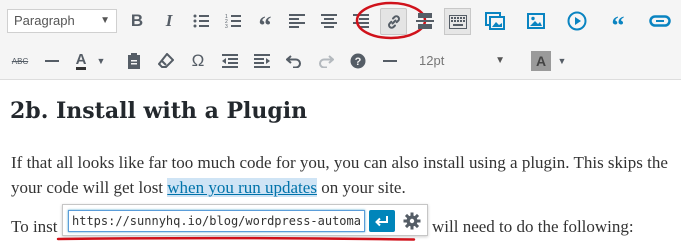  I want to click on insert-link-icon, so click(660, 21).